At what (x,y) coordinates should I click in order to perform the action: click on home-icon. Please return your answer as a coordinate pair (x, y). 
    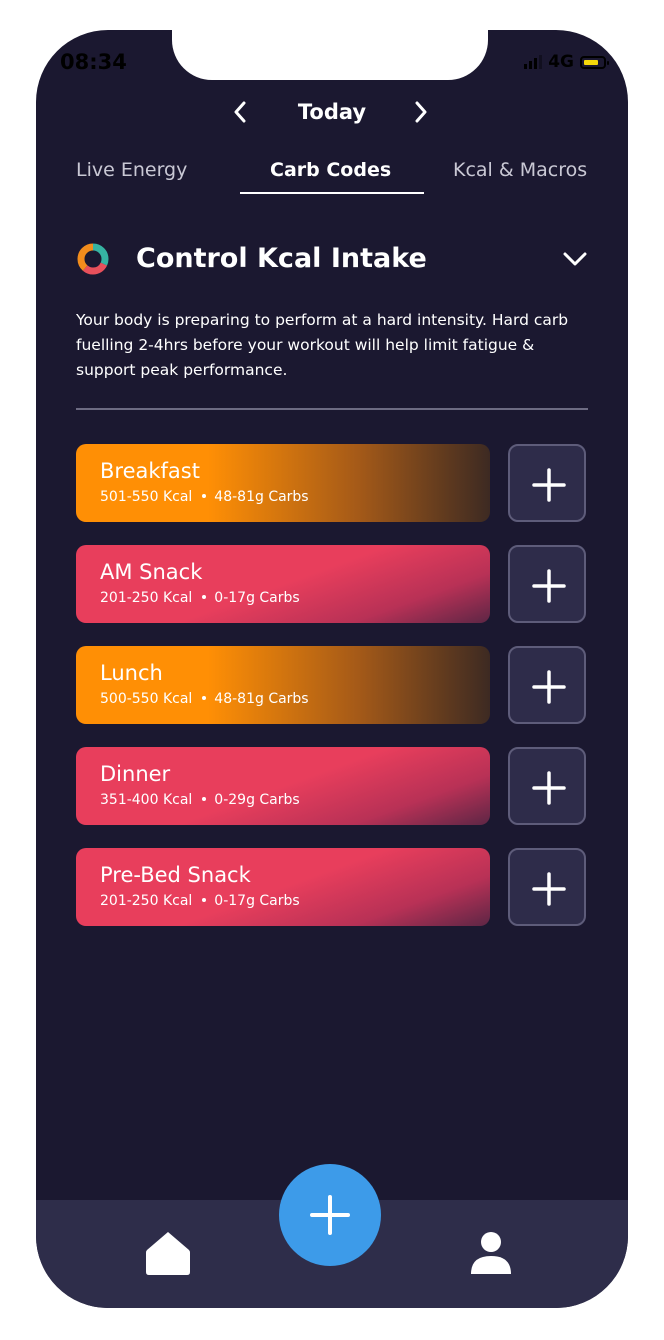
    Looking at the image, I should click on (168, 1255).